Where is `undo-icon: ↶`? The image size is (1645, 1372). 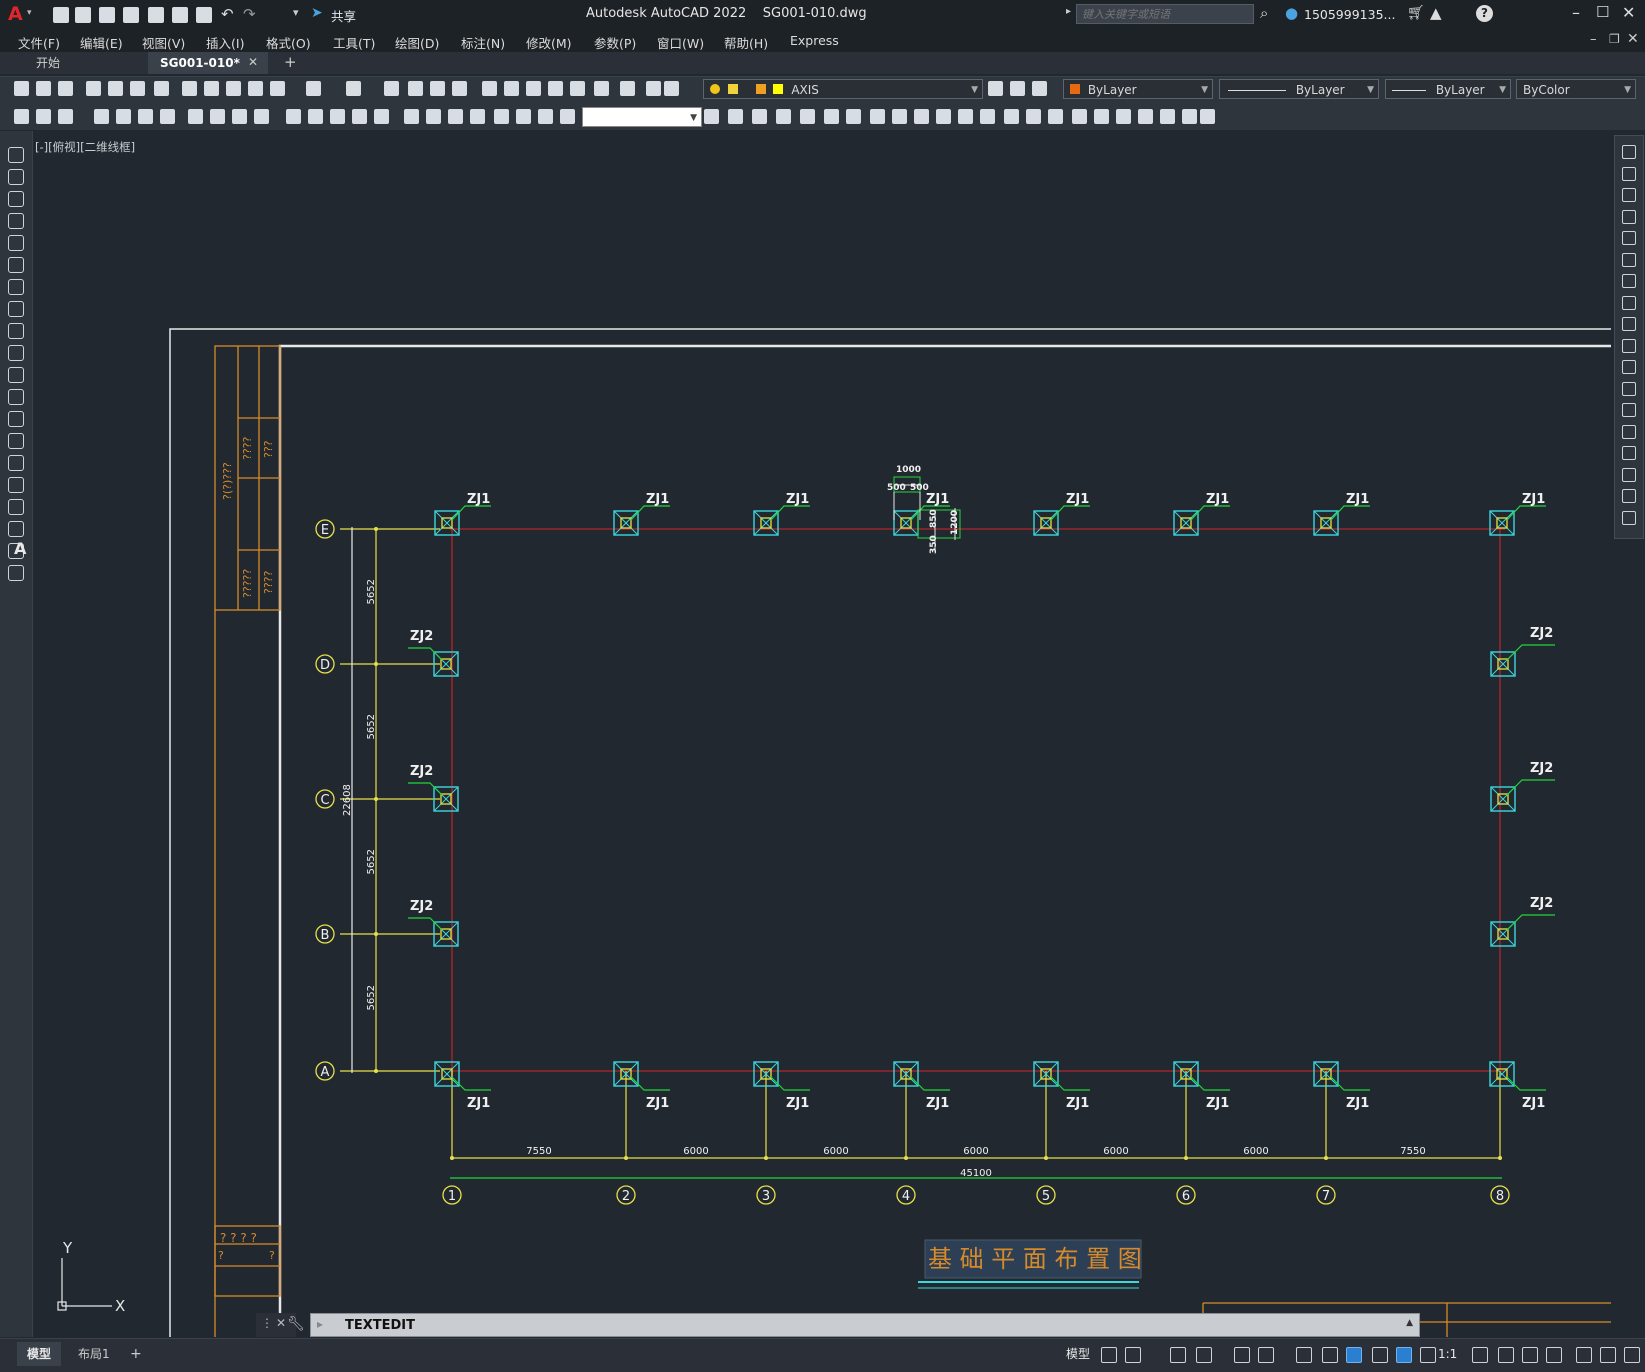
undo-icon: ↶ is located at coordinates (227, 14).